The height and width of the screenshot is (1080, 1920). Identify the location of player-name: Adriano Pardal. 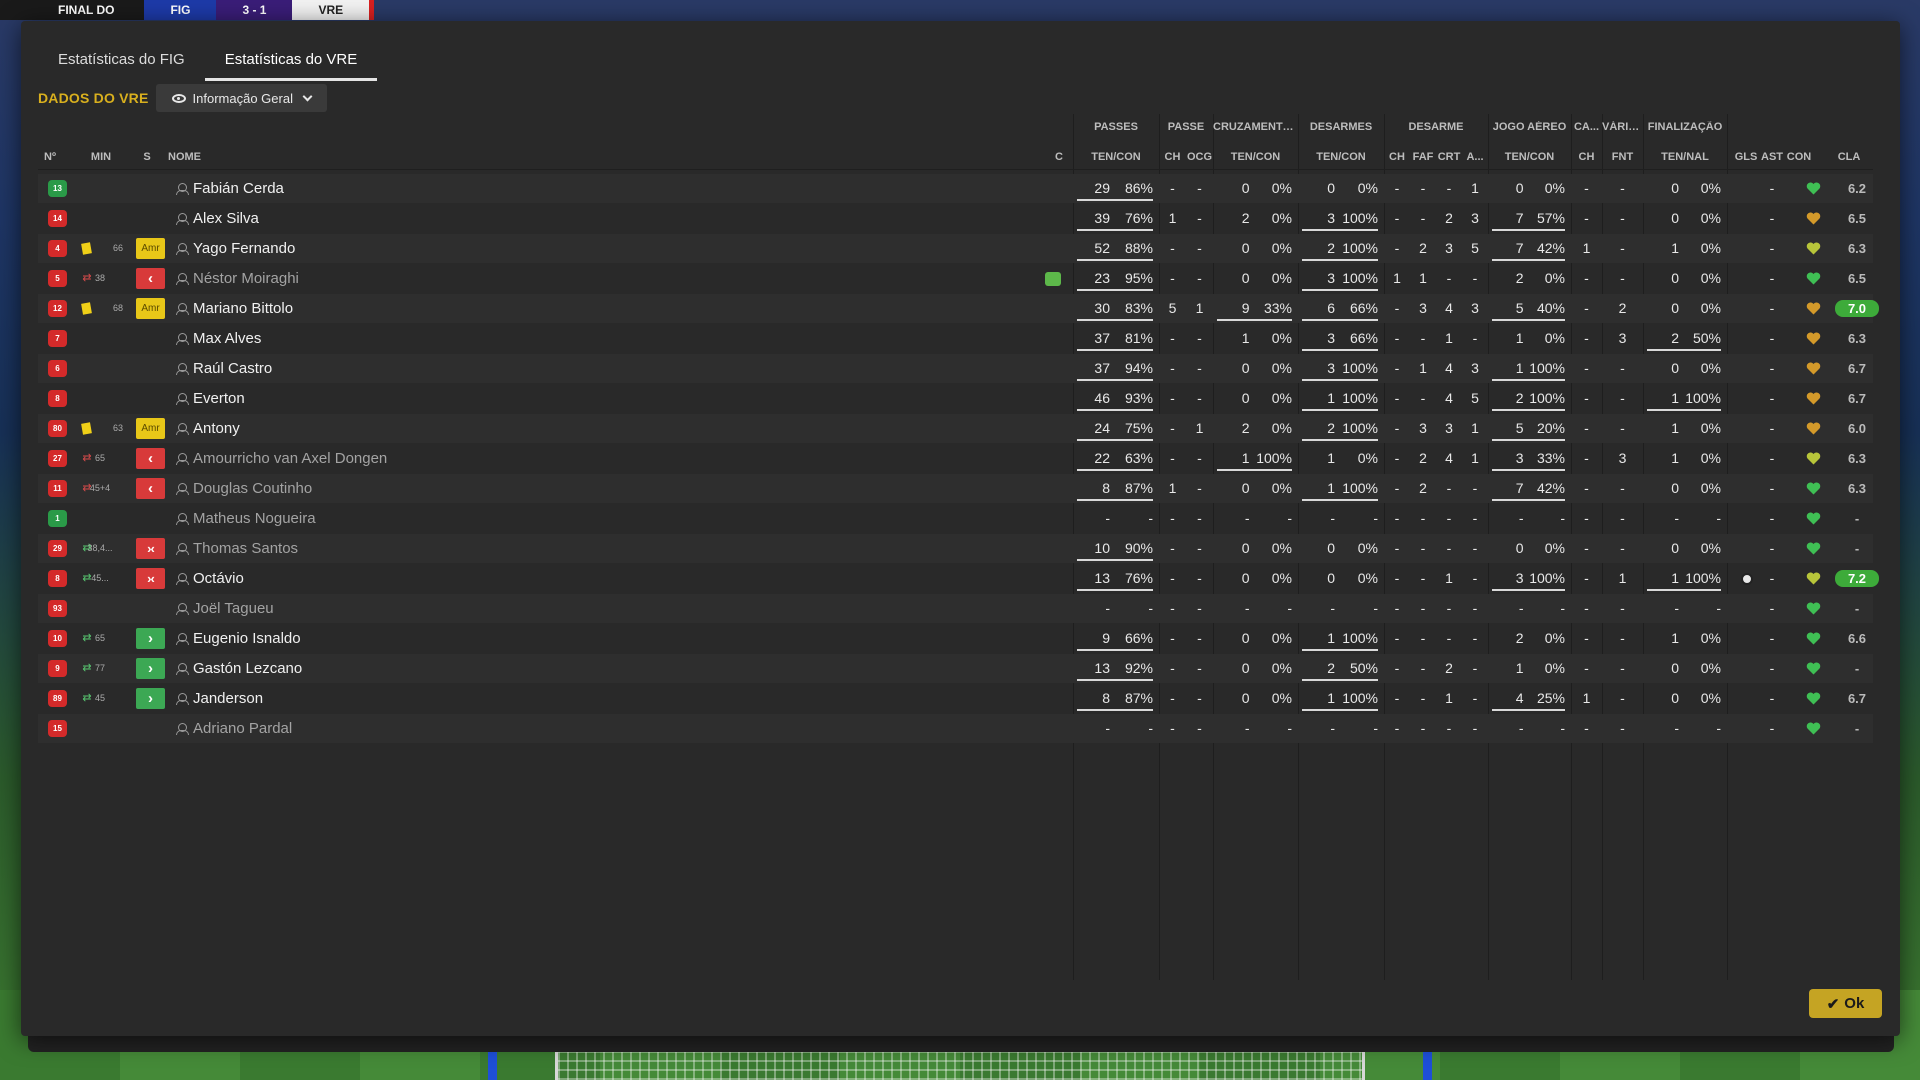
(234, 728).